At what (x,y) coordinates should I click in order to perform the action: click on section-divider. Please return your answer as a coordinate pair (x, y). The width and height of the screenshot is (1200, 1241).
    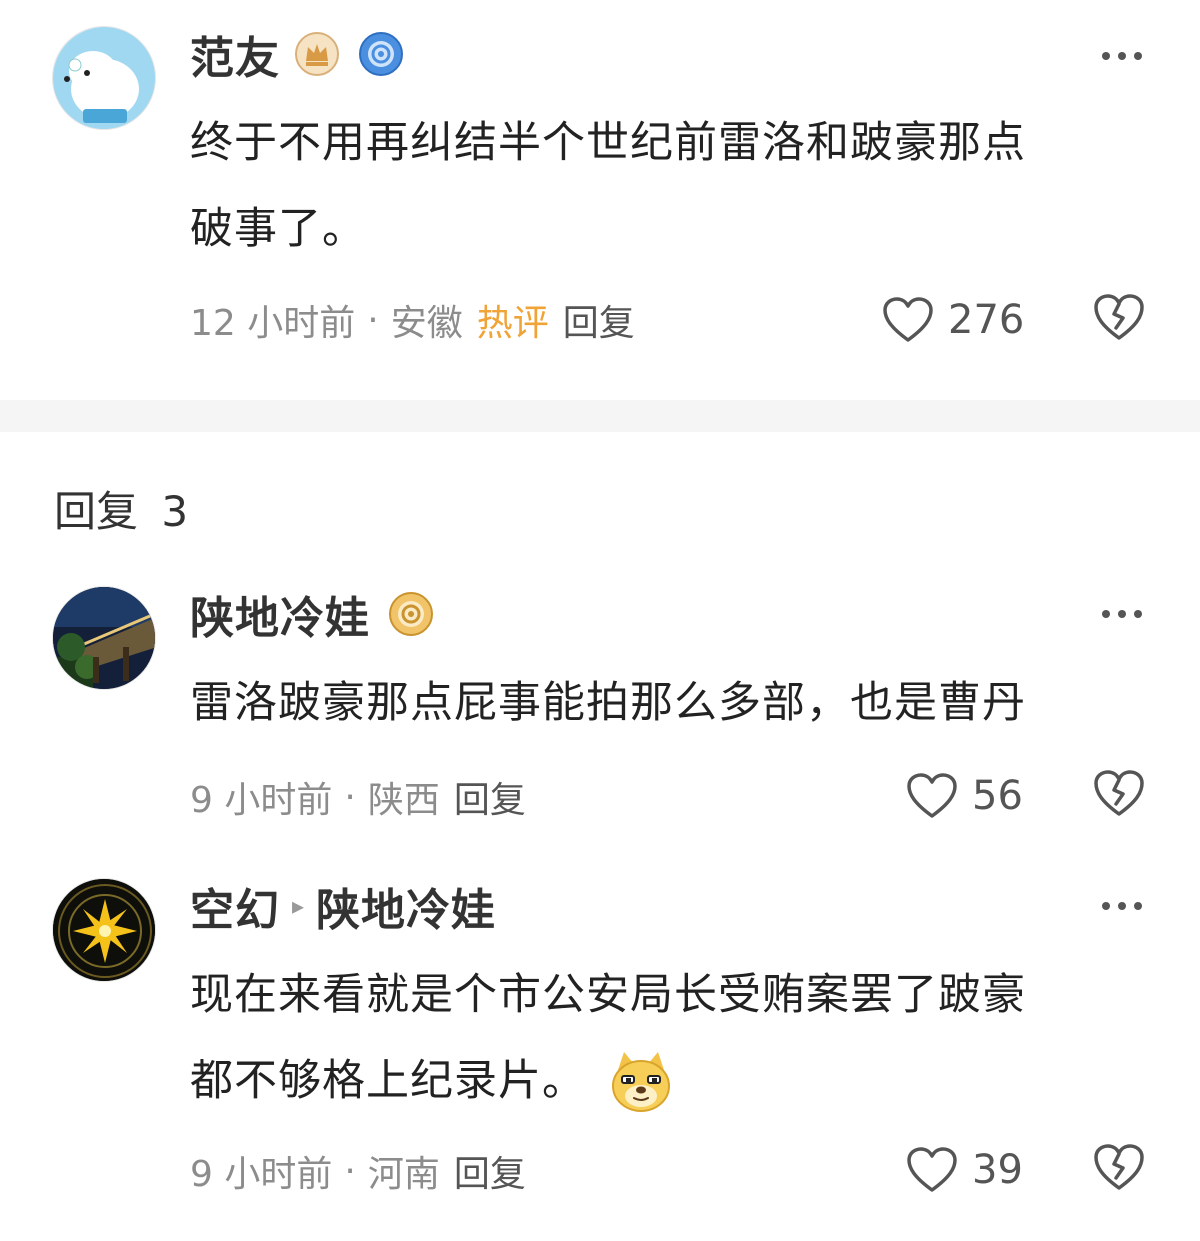
    Looking at the image, I should click on (600, 416).